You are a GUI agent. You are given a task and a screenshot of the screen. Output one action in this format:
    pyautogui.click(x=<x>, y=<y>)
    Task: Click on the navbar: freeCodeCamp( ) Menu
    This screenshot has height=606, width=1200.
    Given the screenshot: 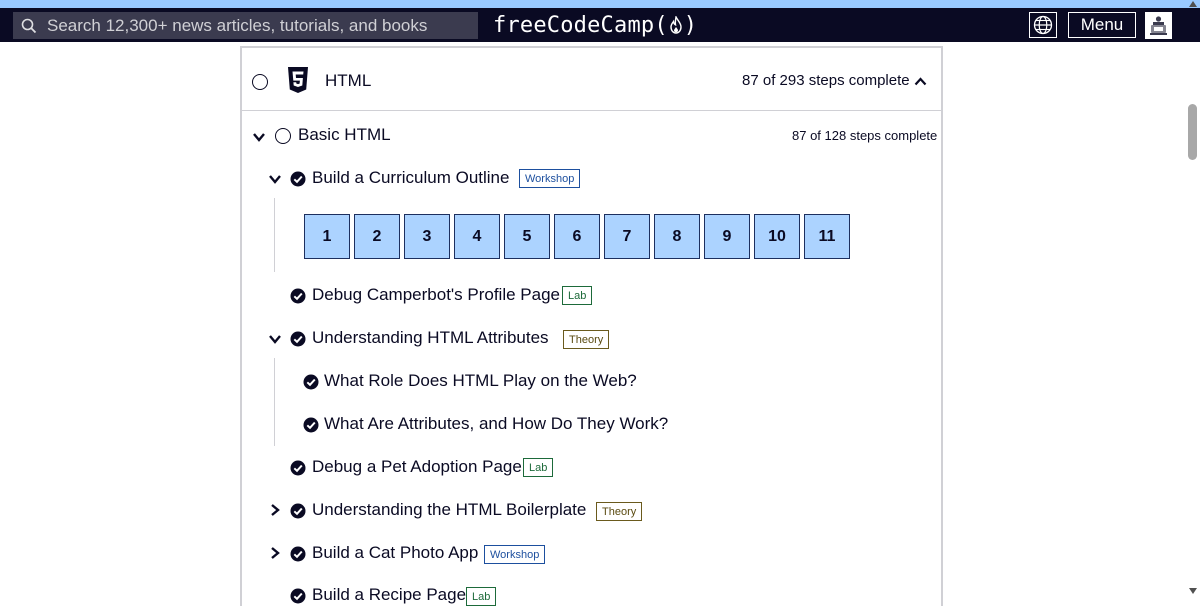 What is the action you would take?
    pyautogui.click(x=600, y=25)
    